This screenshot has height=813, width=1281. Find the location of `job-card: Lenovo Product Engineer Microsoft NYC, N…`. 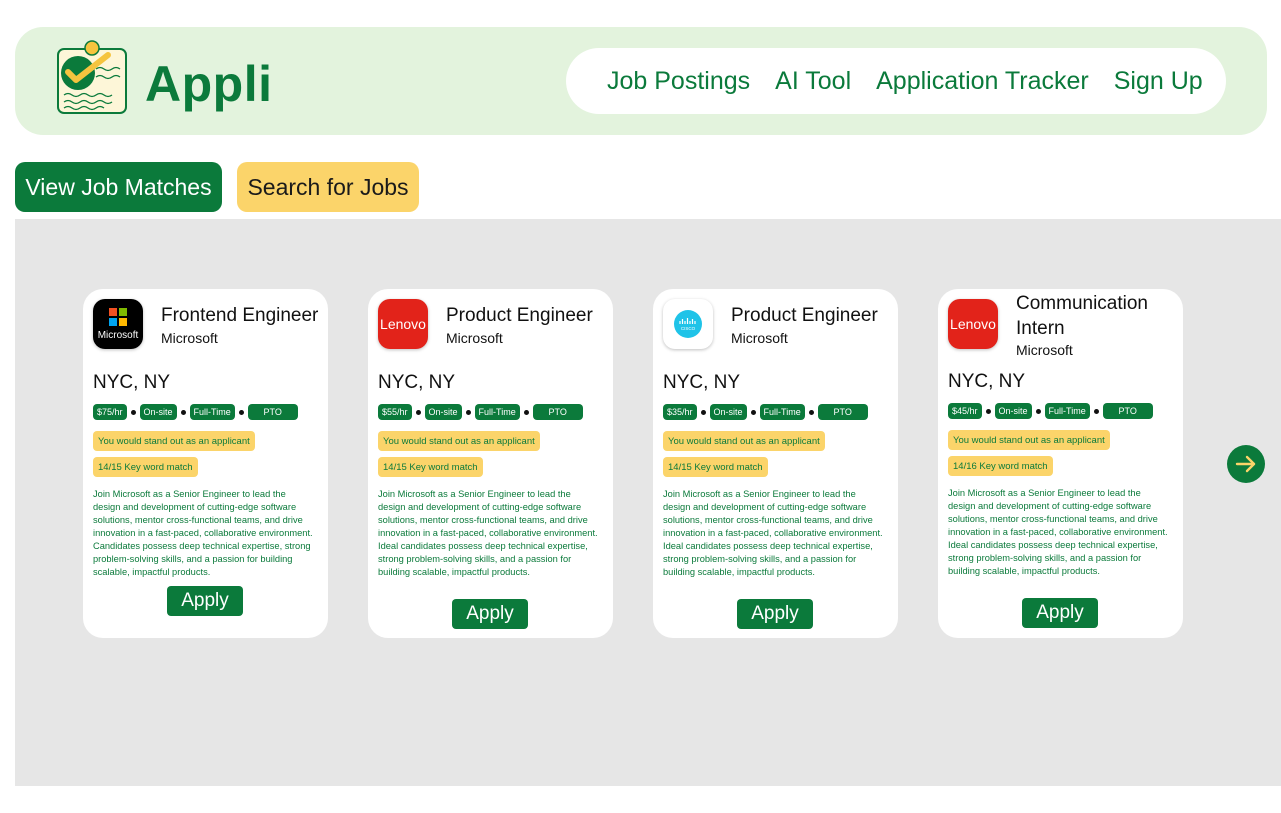

job-card: Lenovo Product Engineer Microsoft NYC, N… is located at coordinates (490, 463).